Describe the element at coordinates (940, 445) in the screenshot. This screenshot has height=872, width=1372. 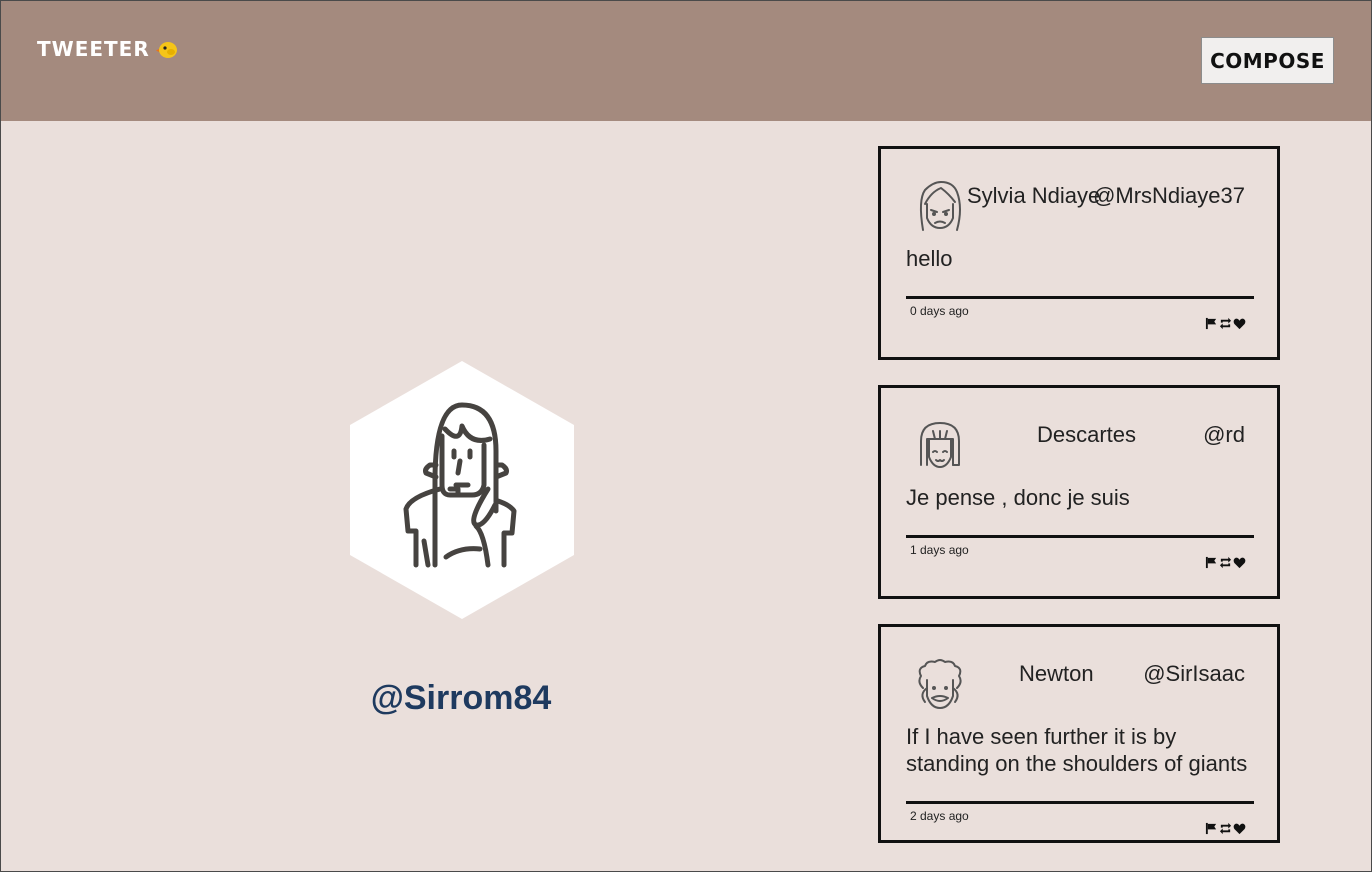
I see `smiling-girl-avatar-icon` at that location.